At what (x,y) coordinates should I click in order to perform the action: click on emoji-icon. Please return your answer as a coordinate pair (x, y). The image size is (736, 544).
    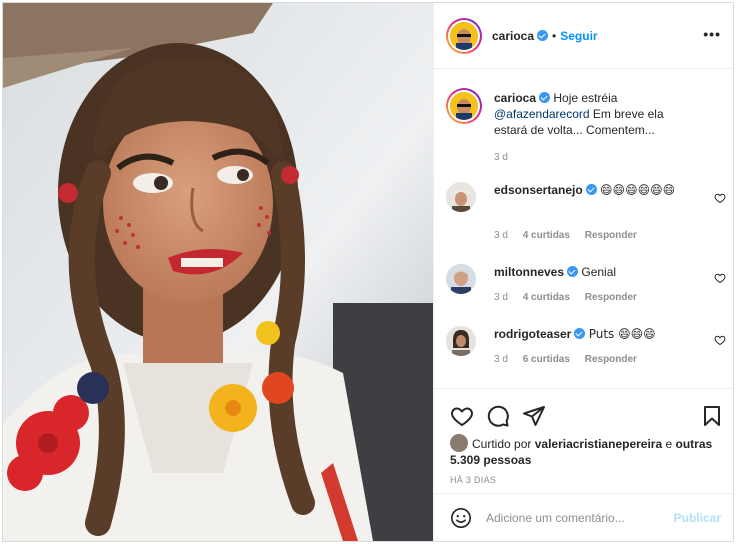
    Looking at the image, I should click on (461, 518).